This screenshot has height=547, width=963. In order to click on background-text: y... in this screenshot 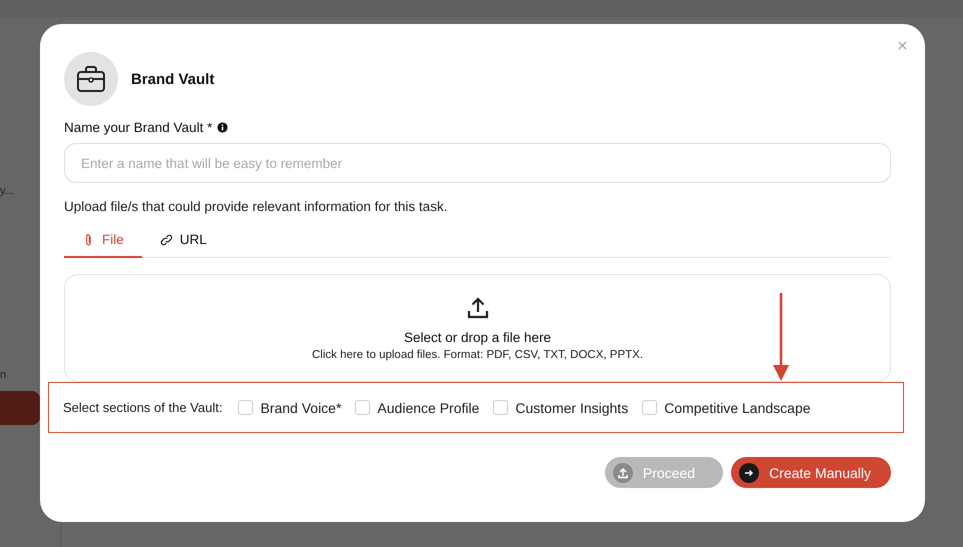, I will do `click(7, 191)`.